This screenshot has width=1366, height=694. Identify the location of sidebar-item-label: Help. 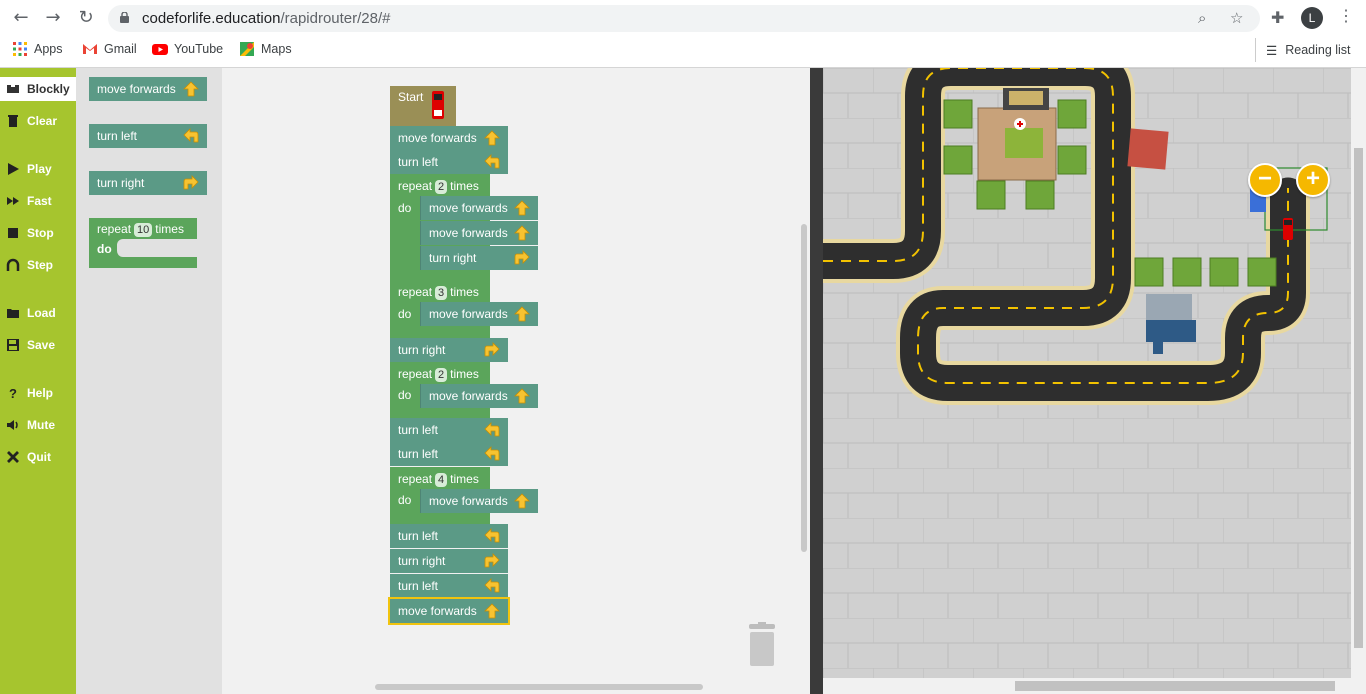
(40, 393).